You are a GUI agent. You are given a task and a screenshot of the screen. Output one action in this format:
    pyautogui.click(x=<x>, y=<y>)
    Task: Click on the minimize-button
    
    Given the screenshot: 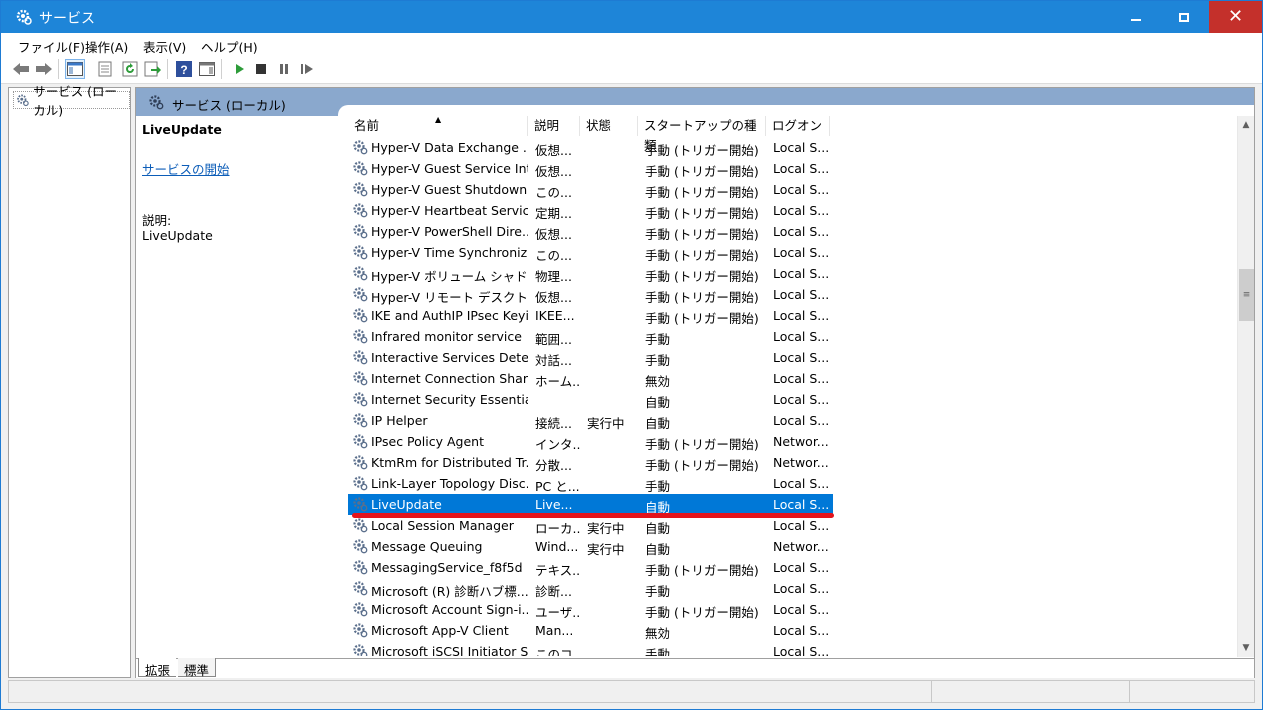 What is the action you would take?
    pyautogui.click(x=1136, y=17)
    